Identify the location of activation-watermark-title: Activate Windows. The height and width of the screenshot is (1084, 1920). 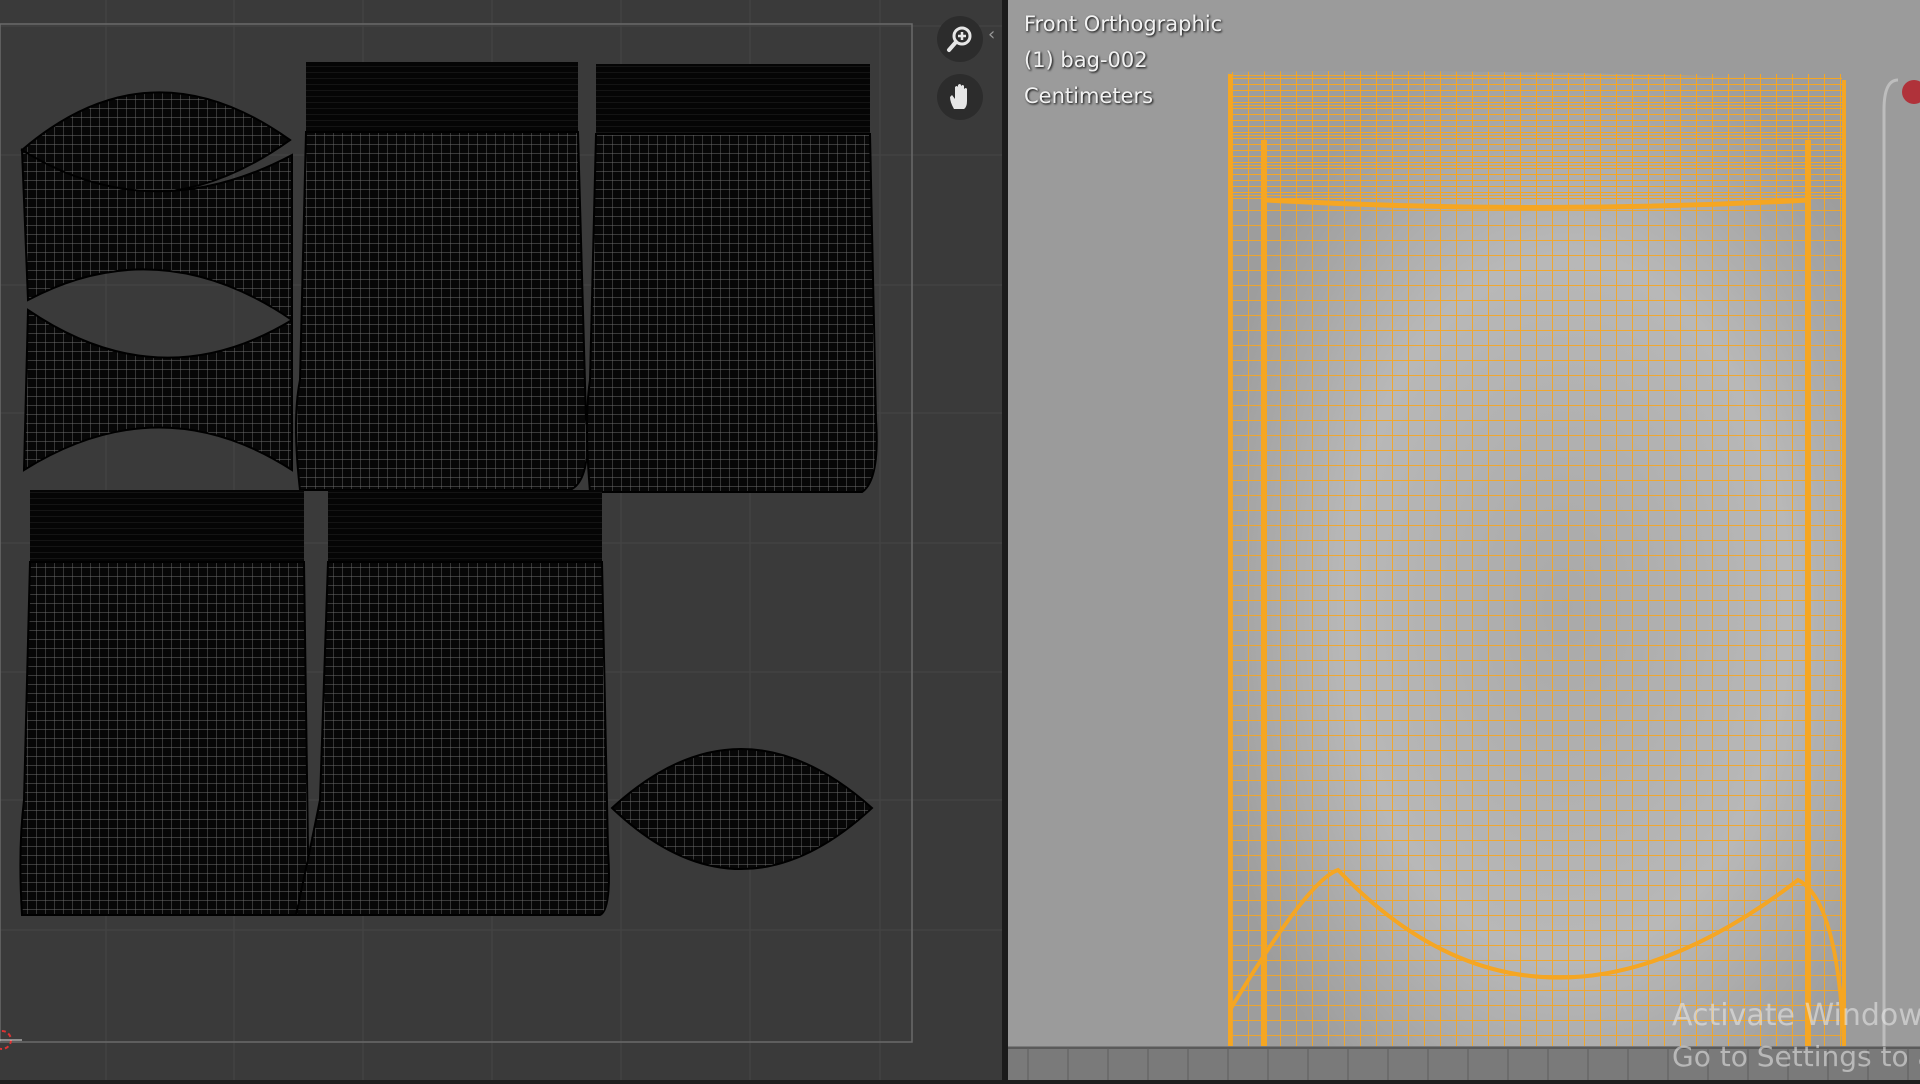
(1796, 1015).